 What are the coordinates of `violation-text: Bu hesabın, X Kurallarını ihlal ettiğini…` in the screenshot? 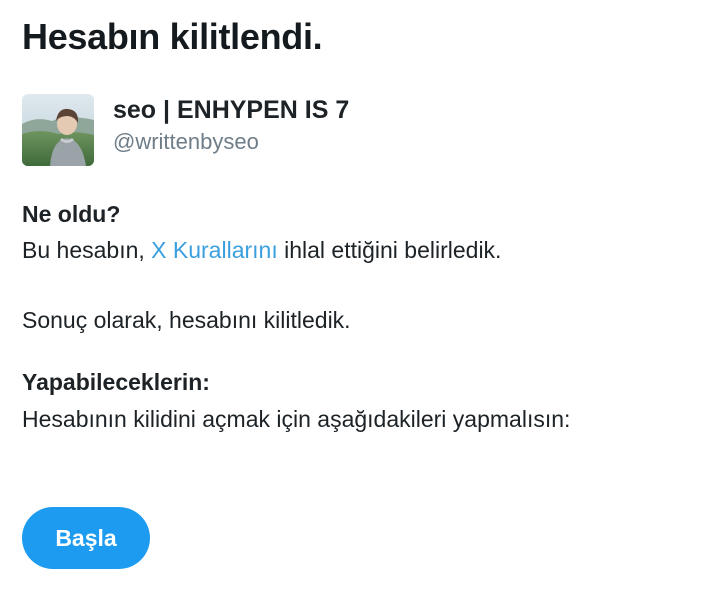 It's located at (261, 250).